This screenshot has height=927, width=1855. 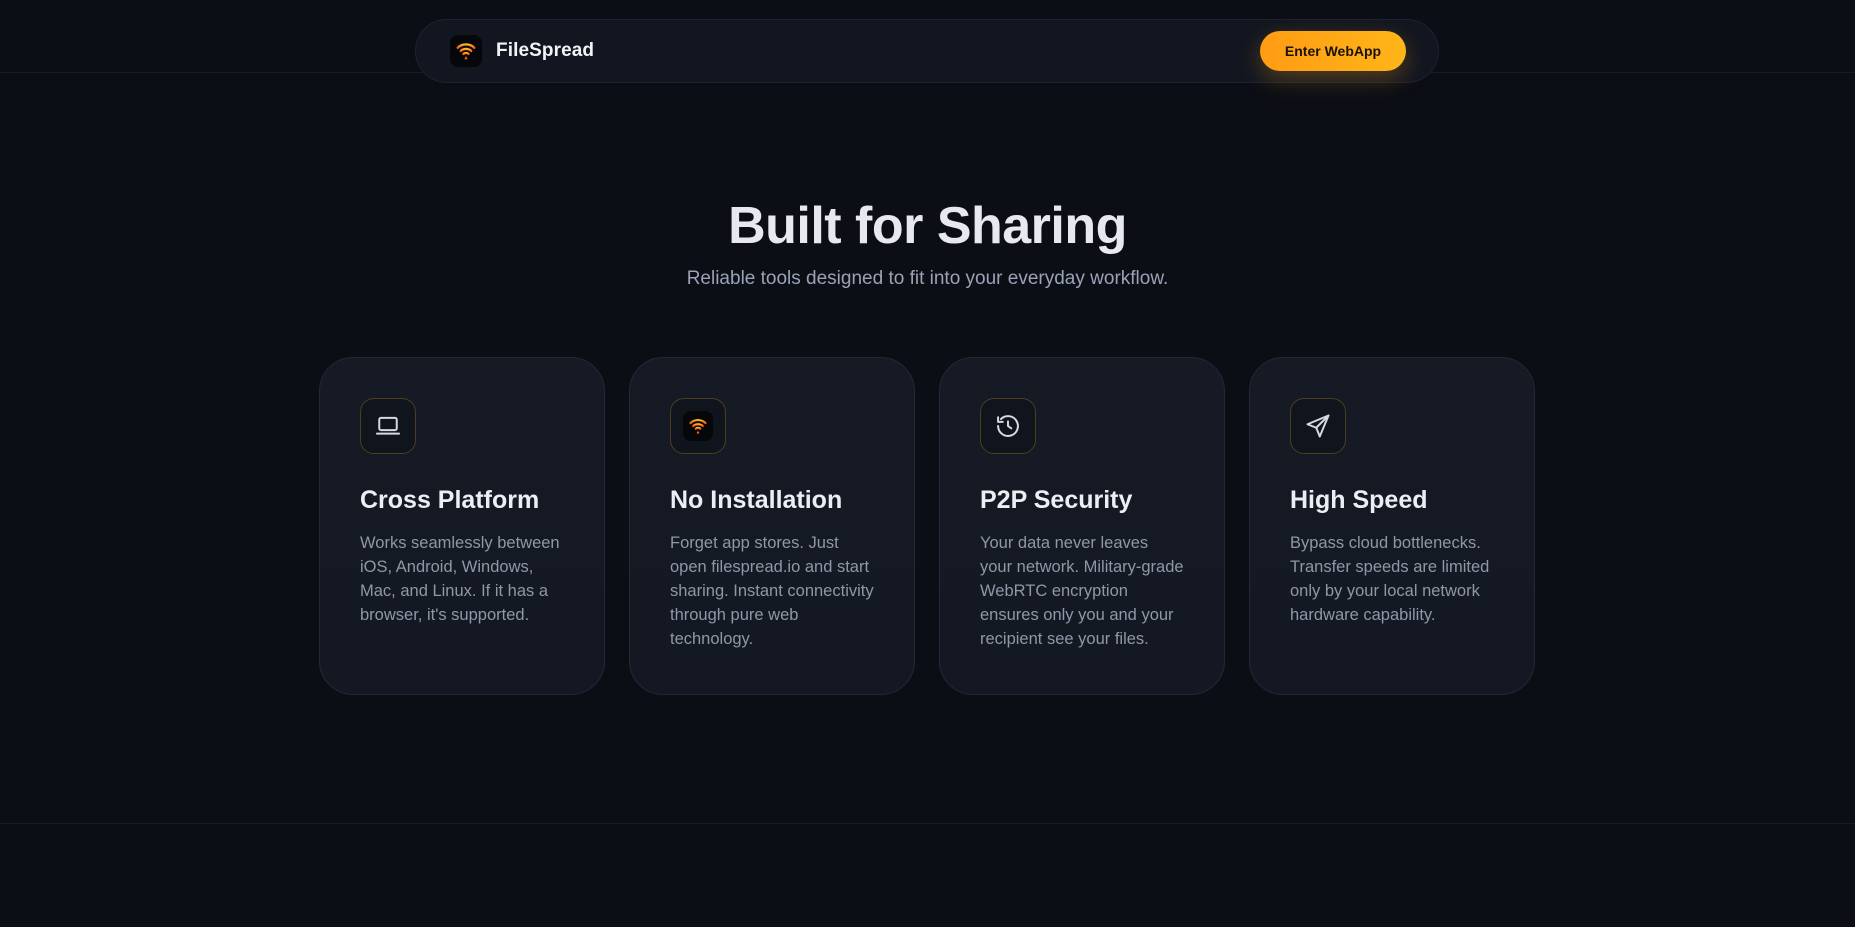 What do you see at coordinates (927, 226) in the screenshot?
I see `page-title: Built for Sharing` at bounding box center [927, 226].